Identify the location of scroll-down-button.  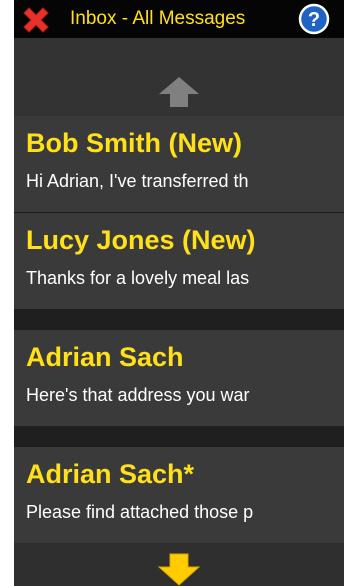
(179, 564).